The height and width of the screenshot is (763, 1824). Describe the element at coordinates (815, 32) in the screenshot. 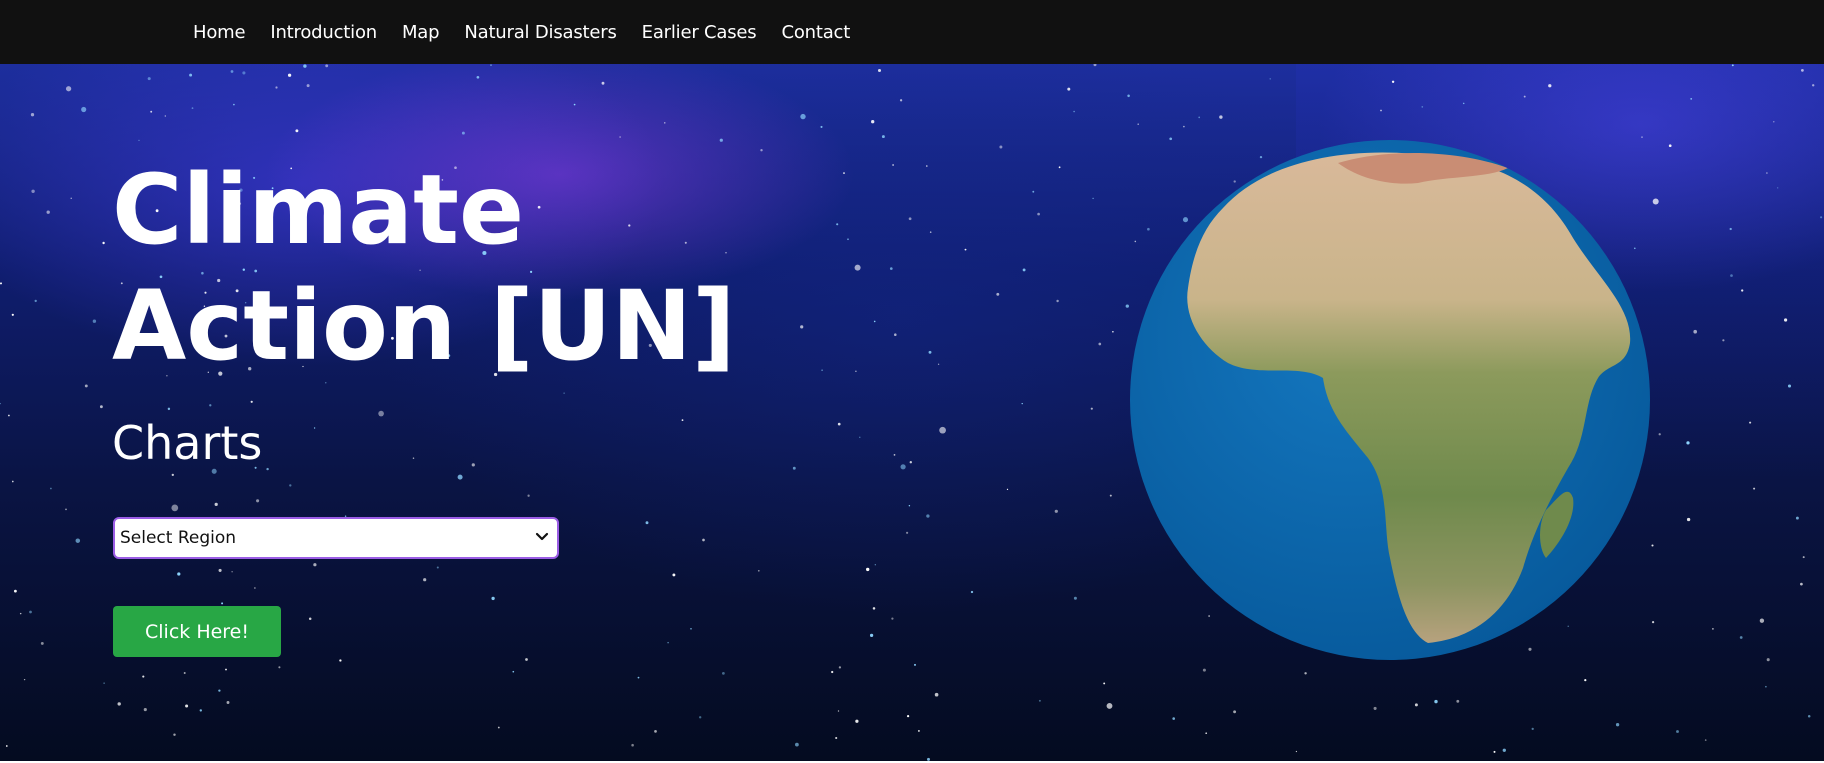

I see `nav-link-contact: Contact` at that location.